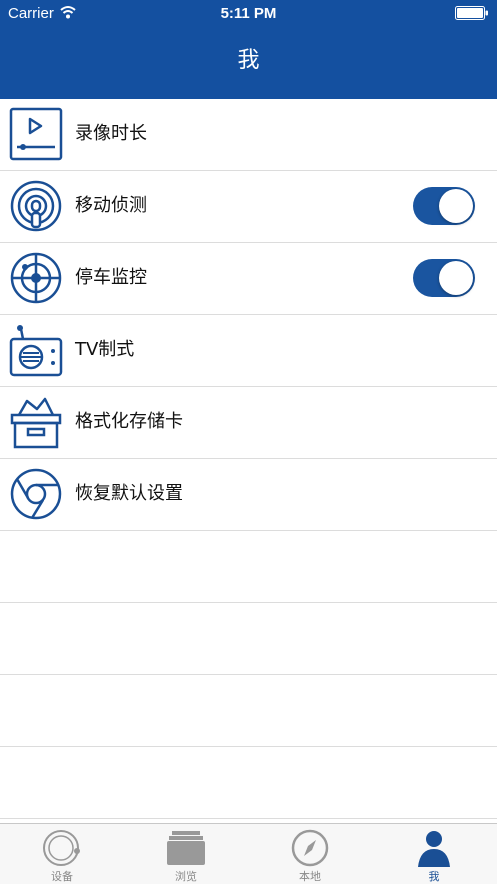 This screenshot has height=884, width=497. What do you see at coordinates (186, 876) in the screenshot?
I see `tab-label: 浏览` at bounding box center [186, 876].